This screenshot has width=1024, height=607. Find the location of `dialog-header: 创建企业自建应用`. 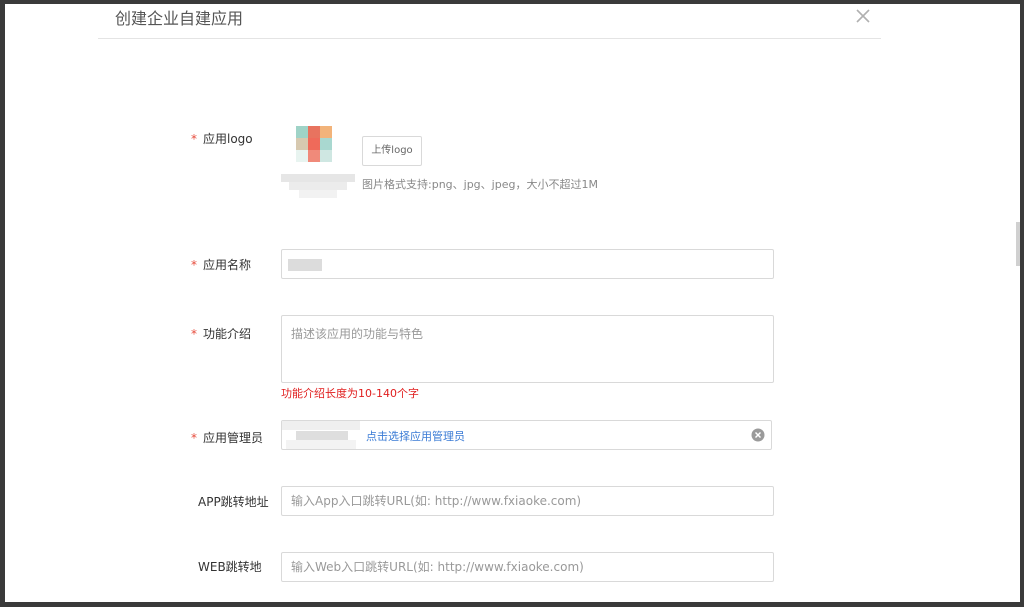

dialog-header: 创建企业自建应用 is located at coordinates (489, 21).